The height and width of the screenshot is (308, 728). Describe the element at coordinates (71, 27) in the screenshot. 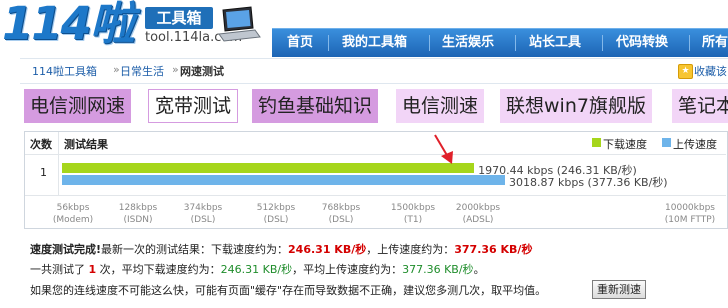

I see `site-logo: 114啦` at that location.